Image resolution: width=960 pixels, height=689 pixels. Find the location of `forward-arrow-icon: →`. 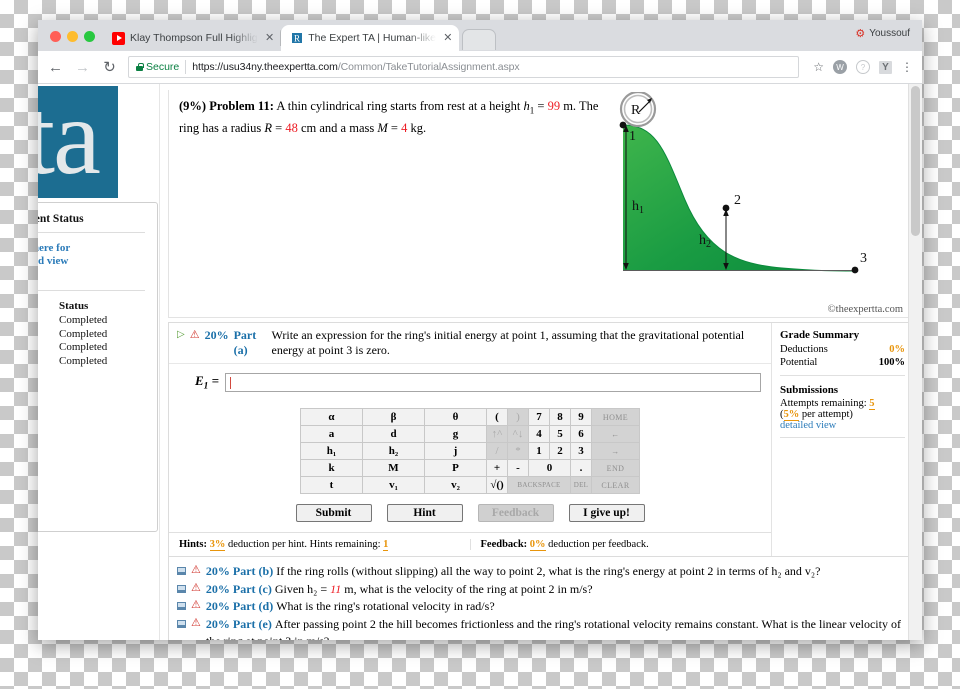

forward-arrow-icon: → is located at coordinates (82, 67).